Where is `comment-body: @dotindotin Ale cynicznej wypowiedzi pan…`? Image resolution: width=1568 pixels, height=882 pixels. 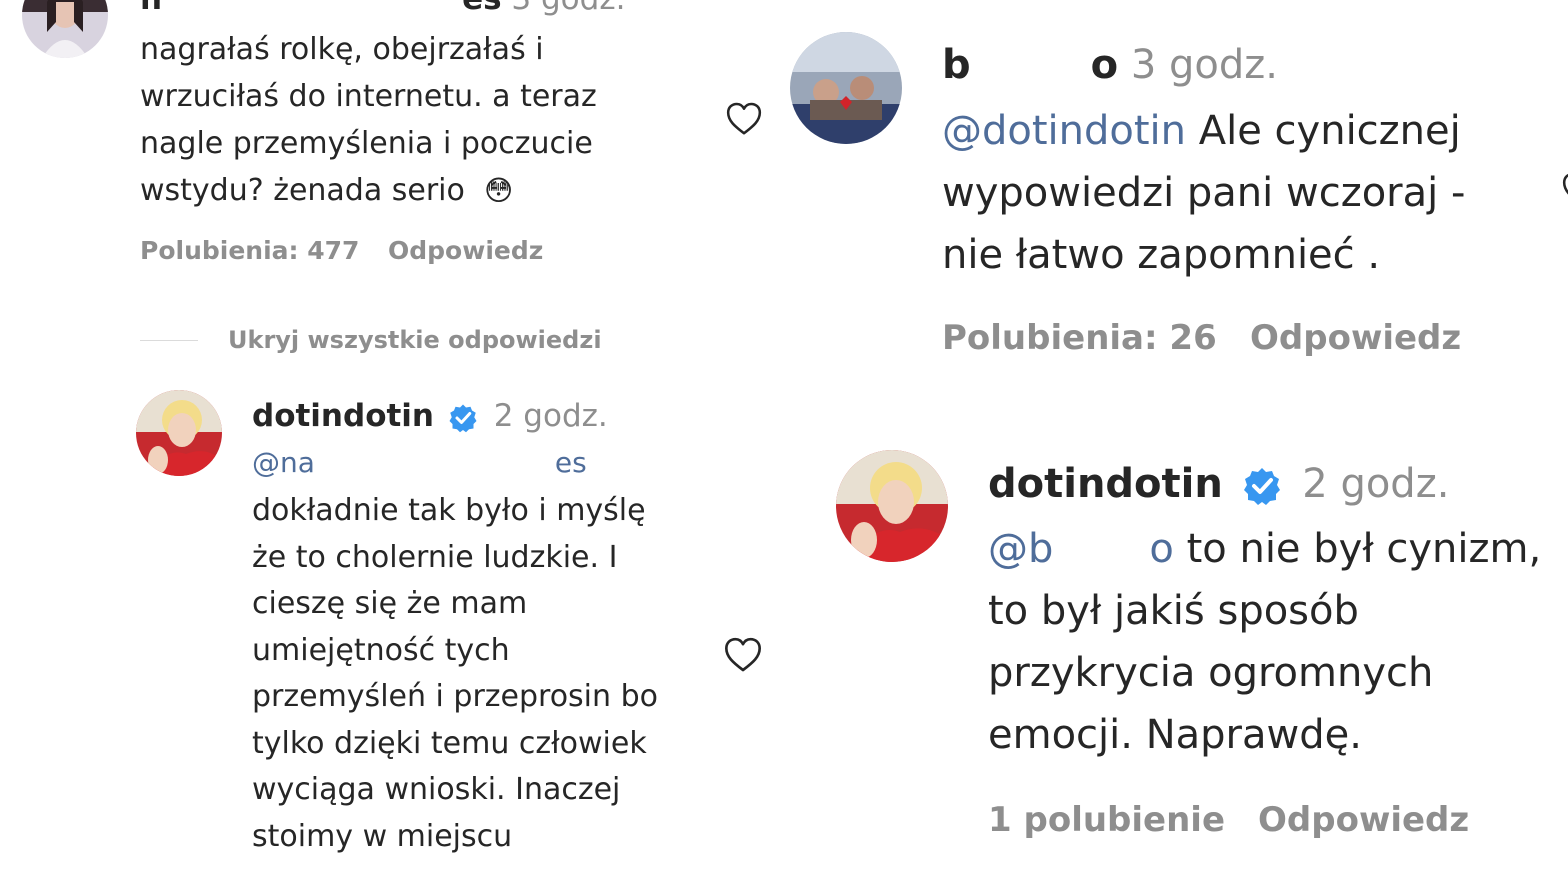
comment-body: @dotindotin Ale cynicznej wypowiedzi pan… is located at coordinates (1203, 193).